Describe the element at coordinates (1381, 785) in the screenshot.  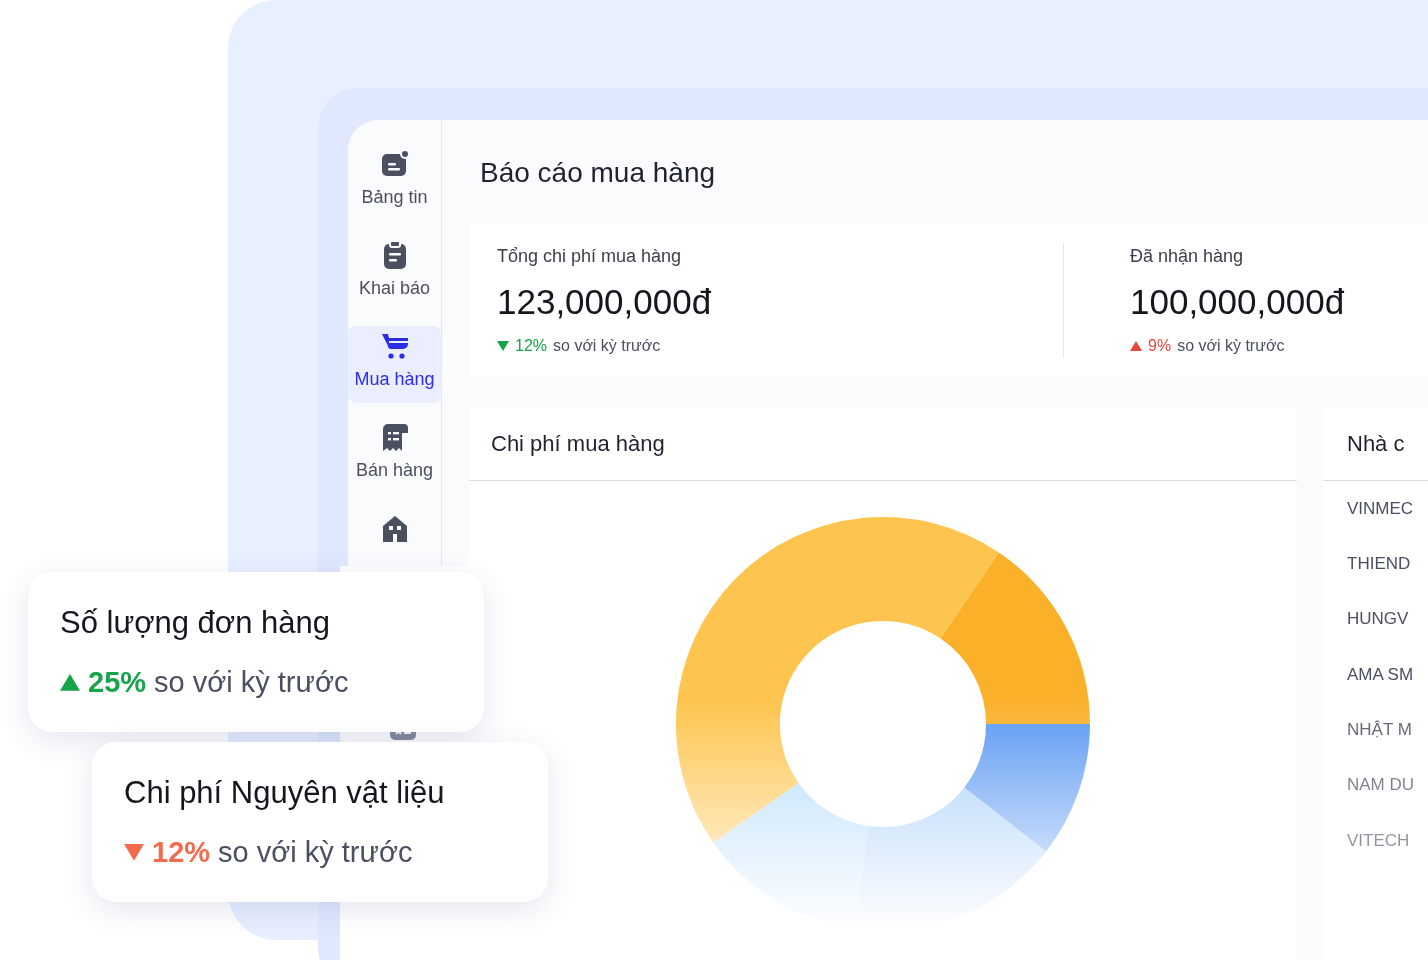
I see `supplier-name: NAM DU` at that location.